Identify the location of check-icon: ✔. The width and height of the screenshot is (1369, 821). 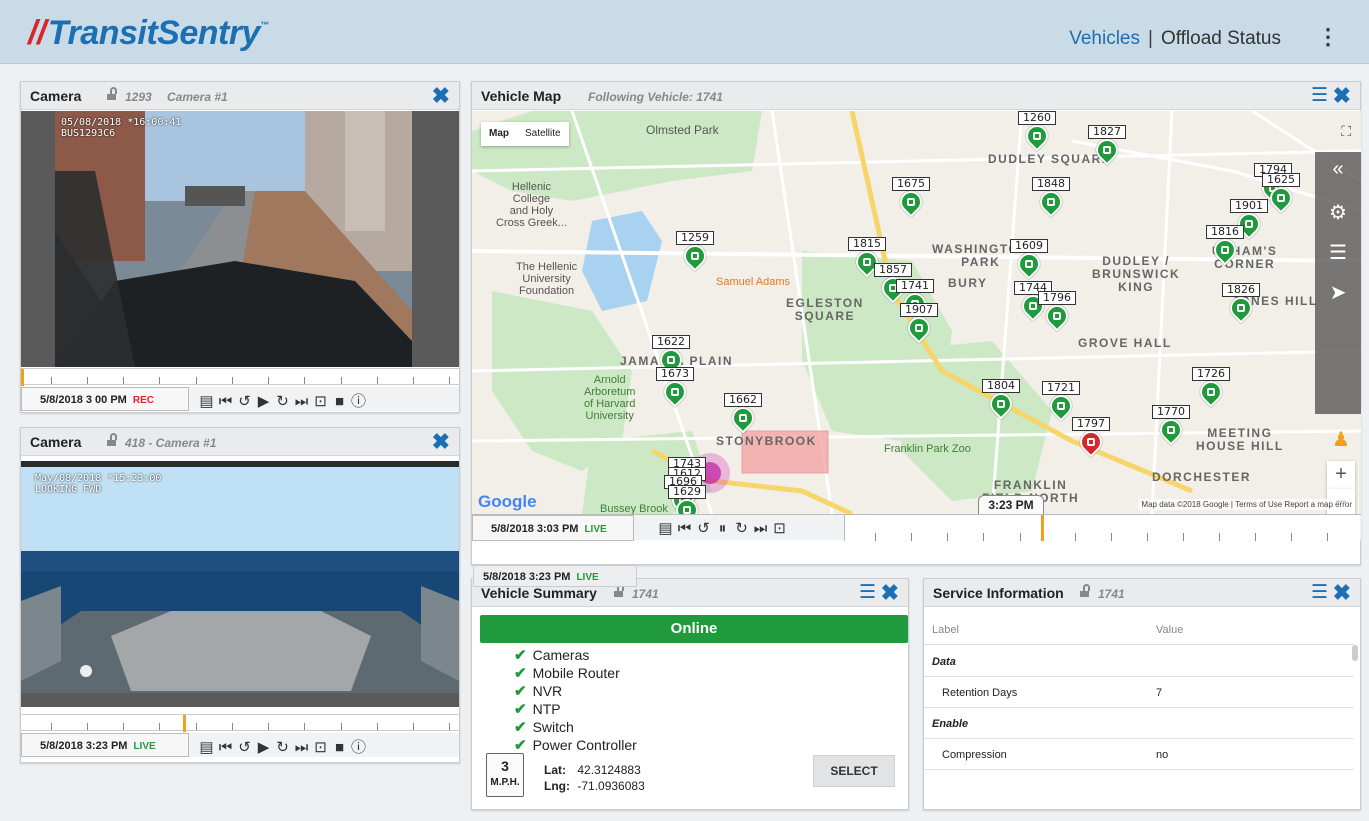
(520, 655).